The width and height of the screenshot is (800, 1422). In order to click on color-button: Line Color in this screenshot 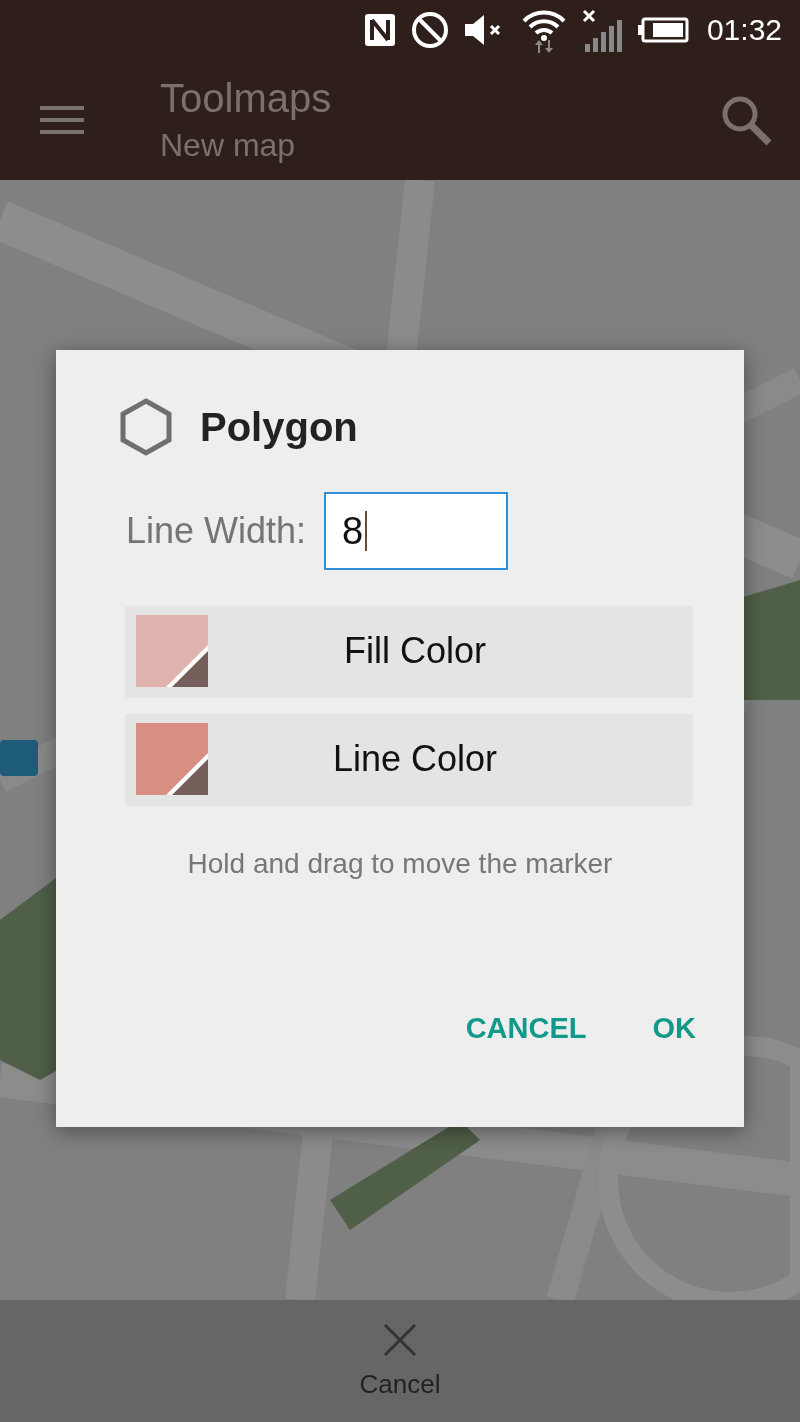, I will do `click(409, 759)`.